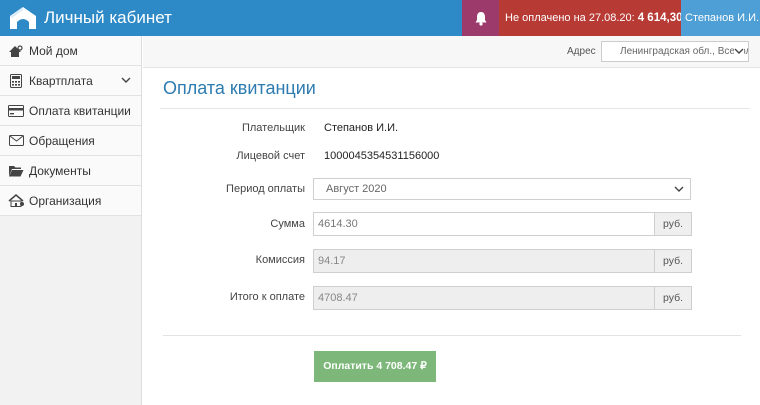  I want to click on sum-value: 4614.30, so click(338, 224).